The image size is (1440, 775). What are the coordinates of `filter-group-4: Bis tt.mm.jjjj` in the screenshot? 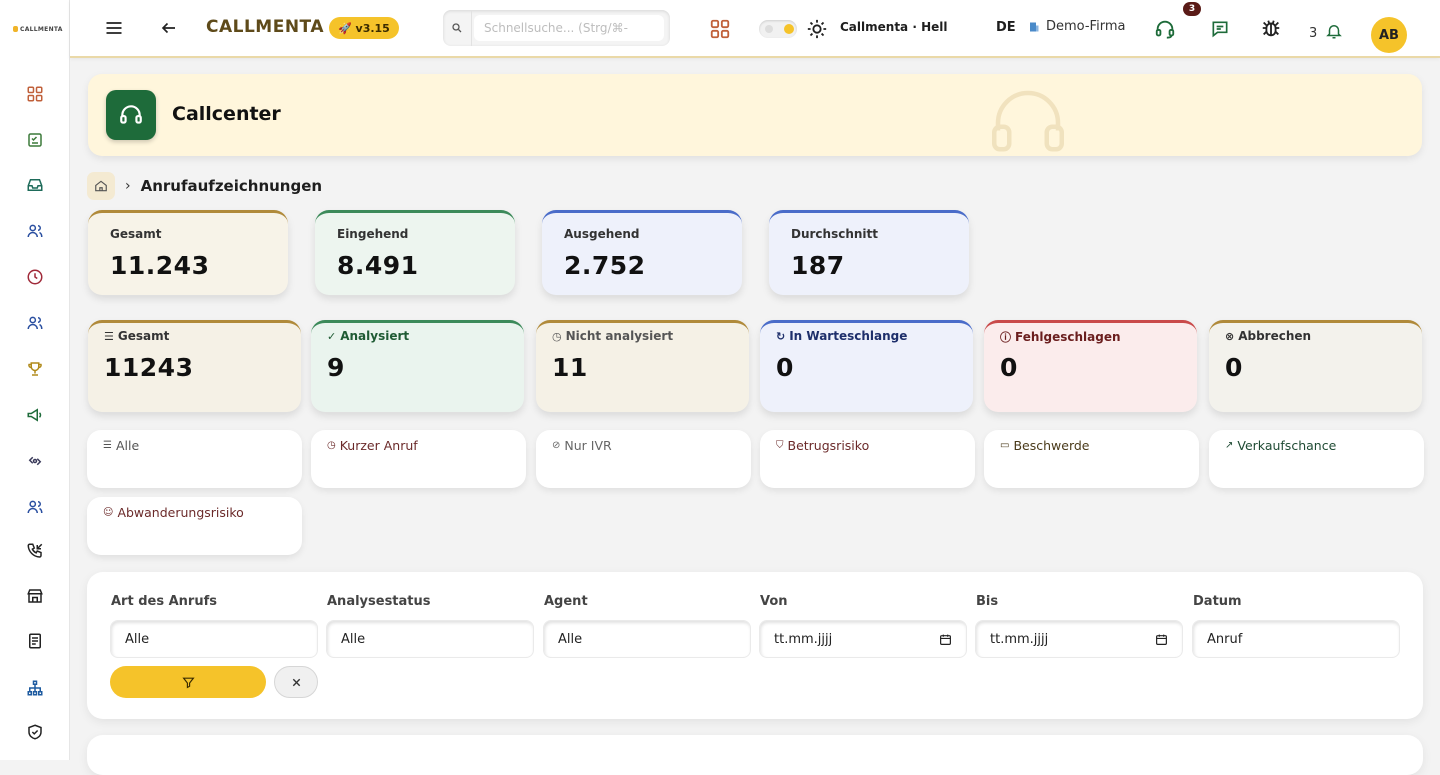 It's located at (1079, 626).